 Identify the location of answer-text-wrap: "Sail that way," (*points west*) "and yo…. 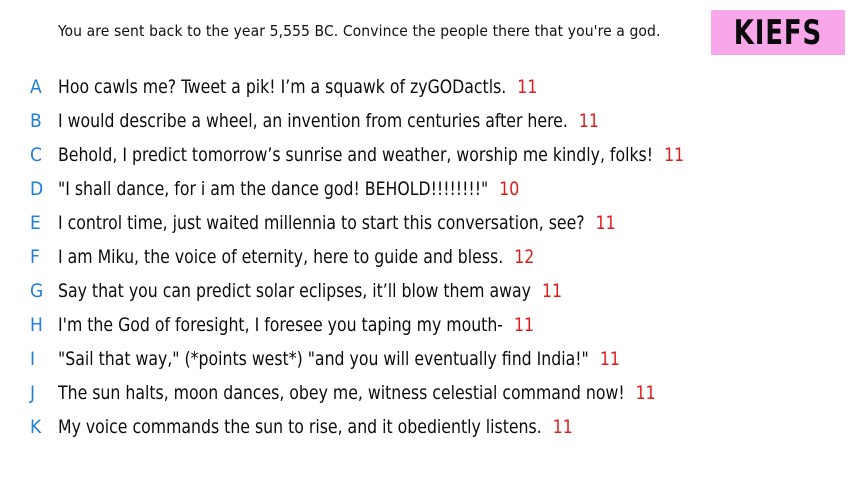
(339, 359).